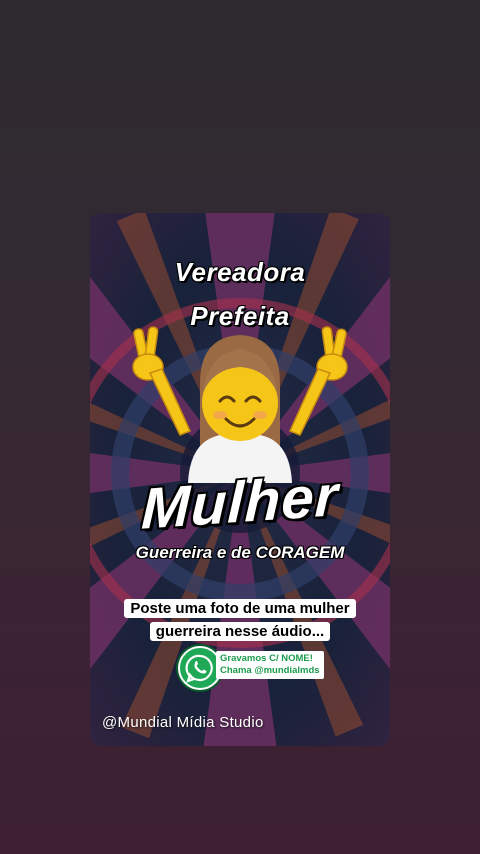 The width and height of the screenshot is (480, 854). Describe the element at coordinates (240, 552) in the screenshot. I see `subtitle: Guerreira e de CORAGEM` at that location.